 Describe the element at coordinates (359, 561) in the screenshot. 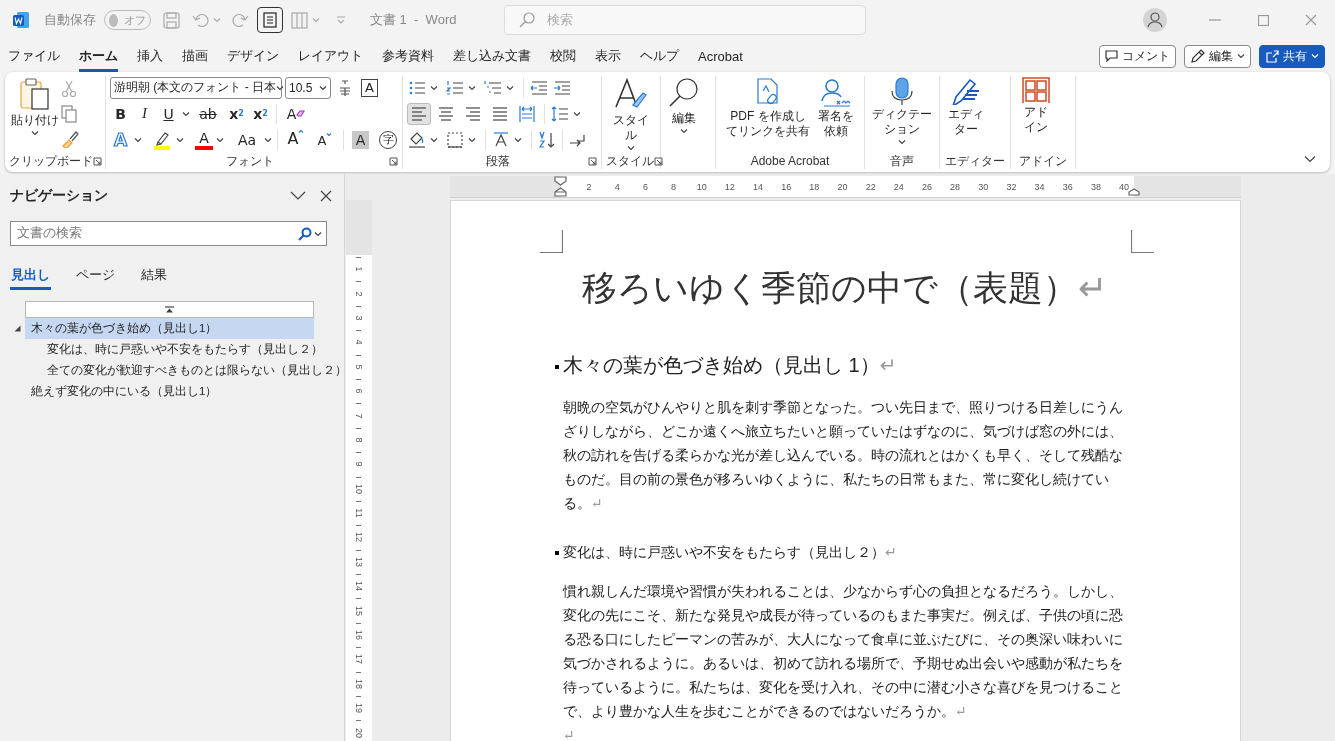

I see `ruler-number: 13` at that location.